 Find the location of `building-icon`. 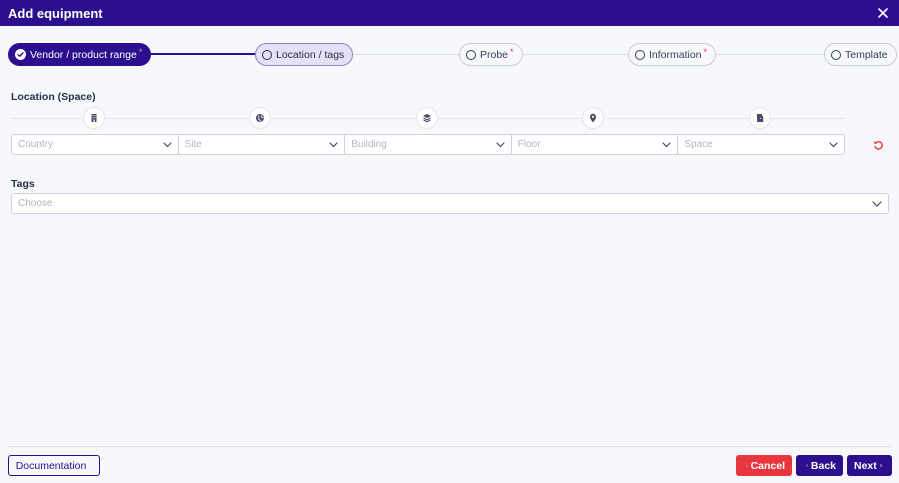

building-icon is located at coordinates (94, 118).